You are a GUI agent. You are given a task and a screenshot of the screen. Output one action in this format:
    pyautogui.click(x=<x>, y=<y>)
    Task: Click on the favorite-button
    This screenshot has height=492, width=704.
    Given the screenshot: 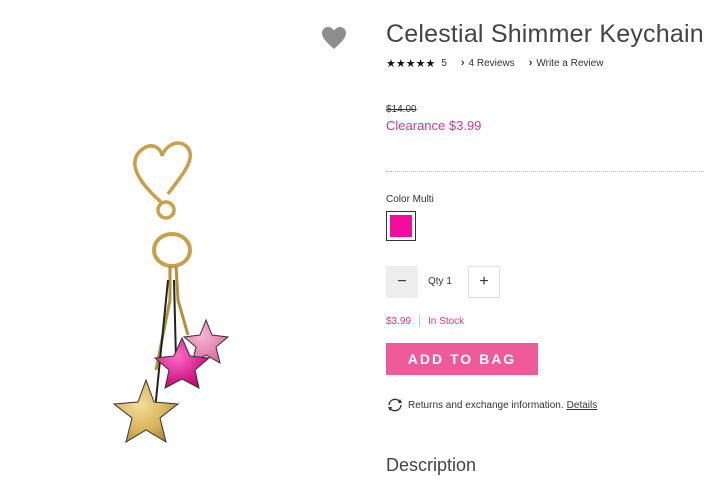 What is the action you would take?
    pyautogui.click(x=334, y=38)
    